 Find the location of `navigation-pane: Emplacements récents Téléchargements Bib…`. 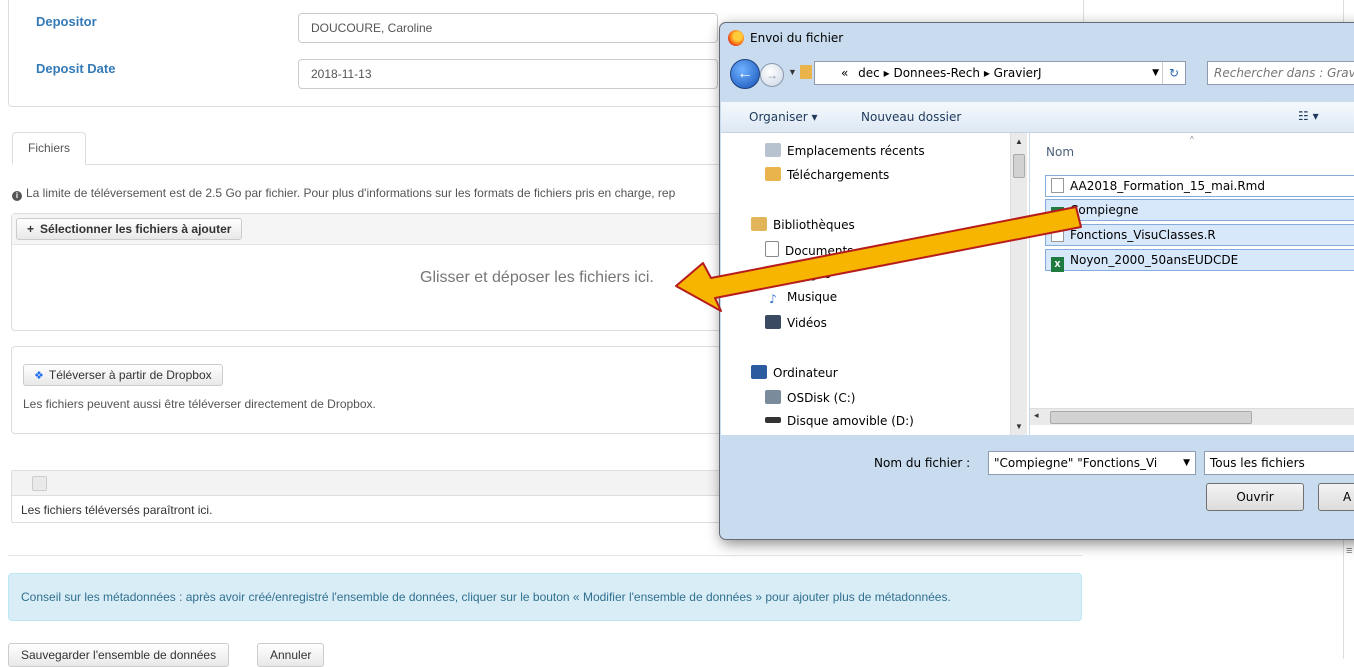

navigation-pane: Emplacements récents Téléchargements Bib… is located at coordinates (875, 284).